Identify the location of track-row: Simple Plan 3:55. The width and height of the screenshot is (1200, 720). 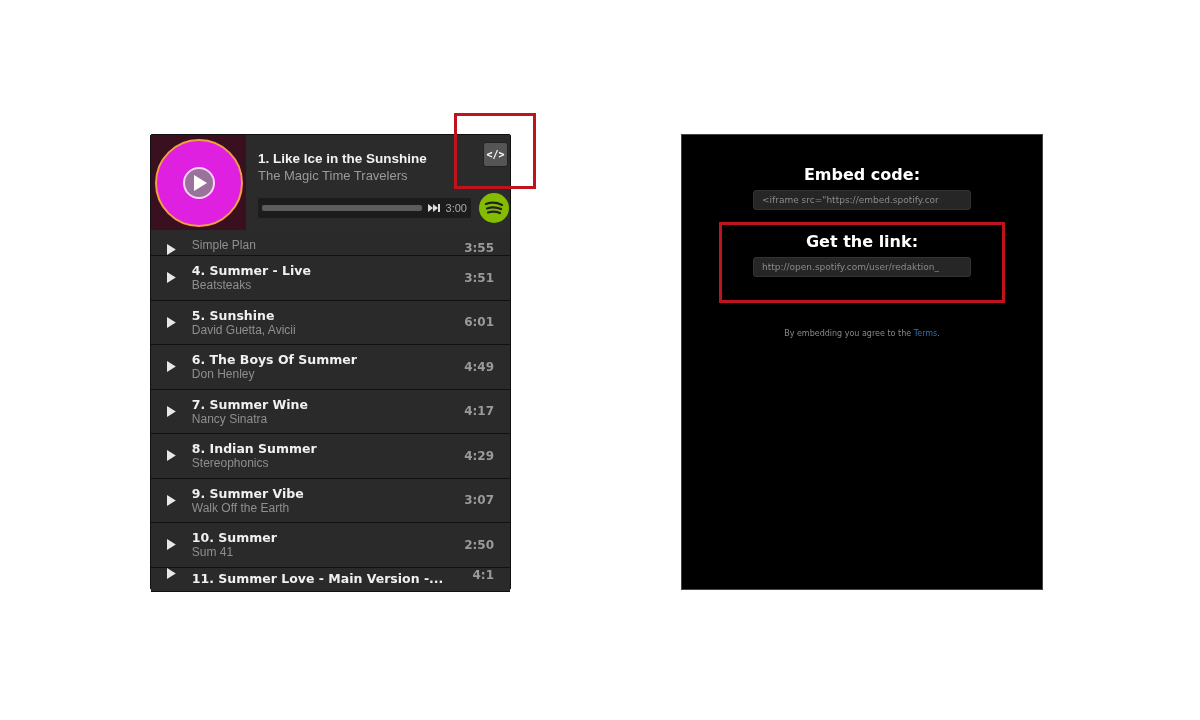
(330, 243).